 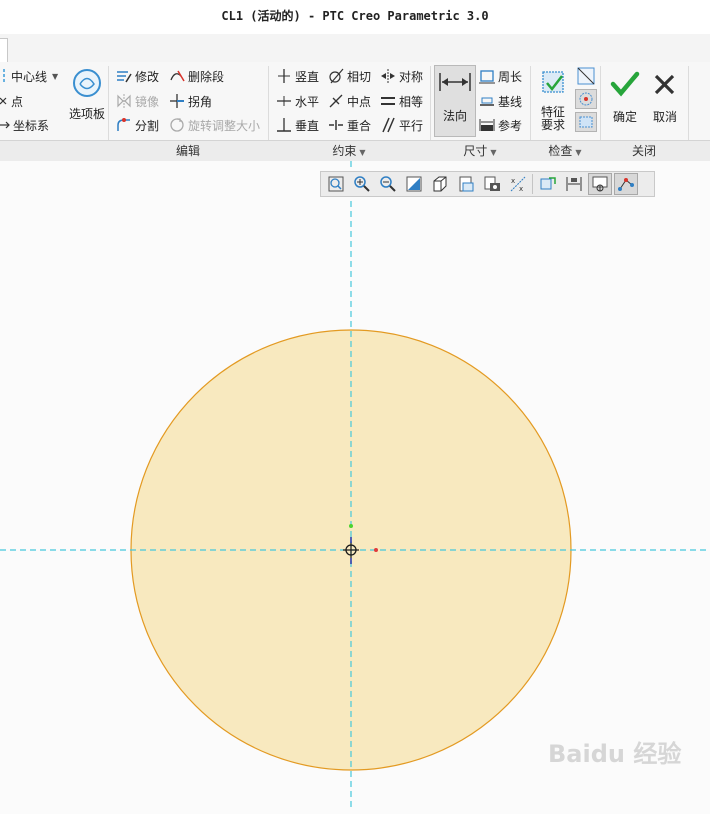 What do you see at coordinates (548, 184) in the screenshot?
I see `sketch-view-icon` at bounding box center [548, 184].